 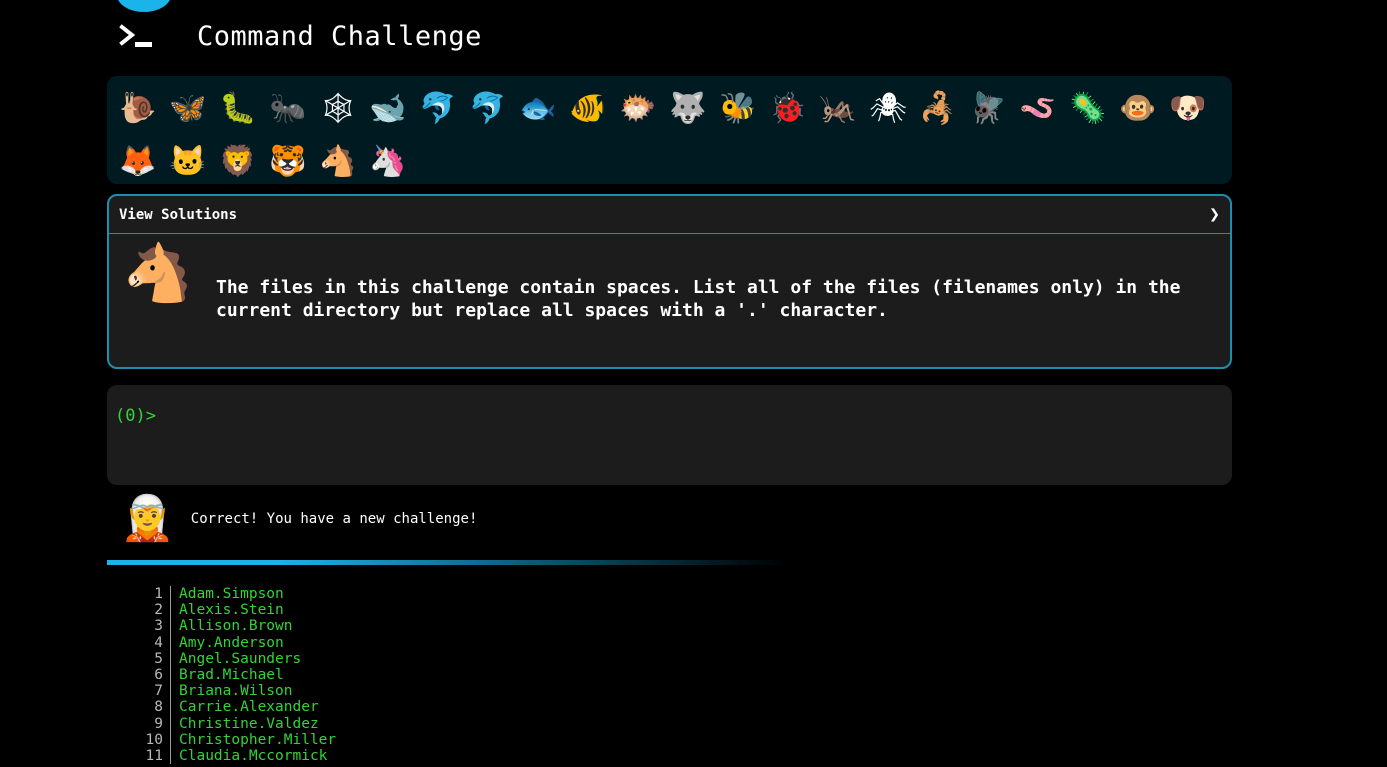 I want to click on line-number: 10, so click(x=139, y=740).